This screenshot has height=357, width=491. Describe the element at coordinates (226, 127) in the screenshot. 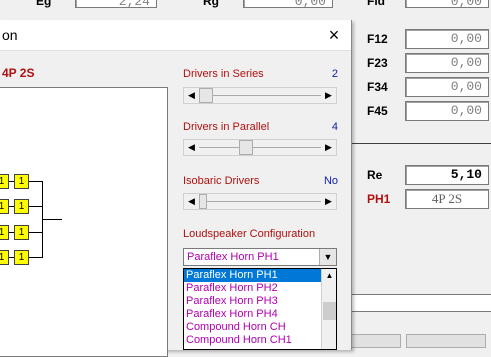

I see `drivers-parallel-label: Drivers in Parallel` at that location.